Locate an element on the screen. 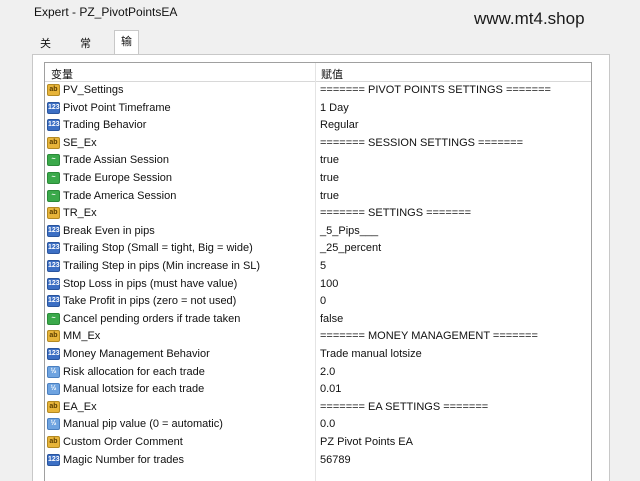 The width and height of the screenshot is (640, 481). table-row: 123 Magic Number for trades 56789 is located at coordinates (318, 461).